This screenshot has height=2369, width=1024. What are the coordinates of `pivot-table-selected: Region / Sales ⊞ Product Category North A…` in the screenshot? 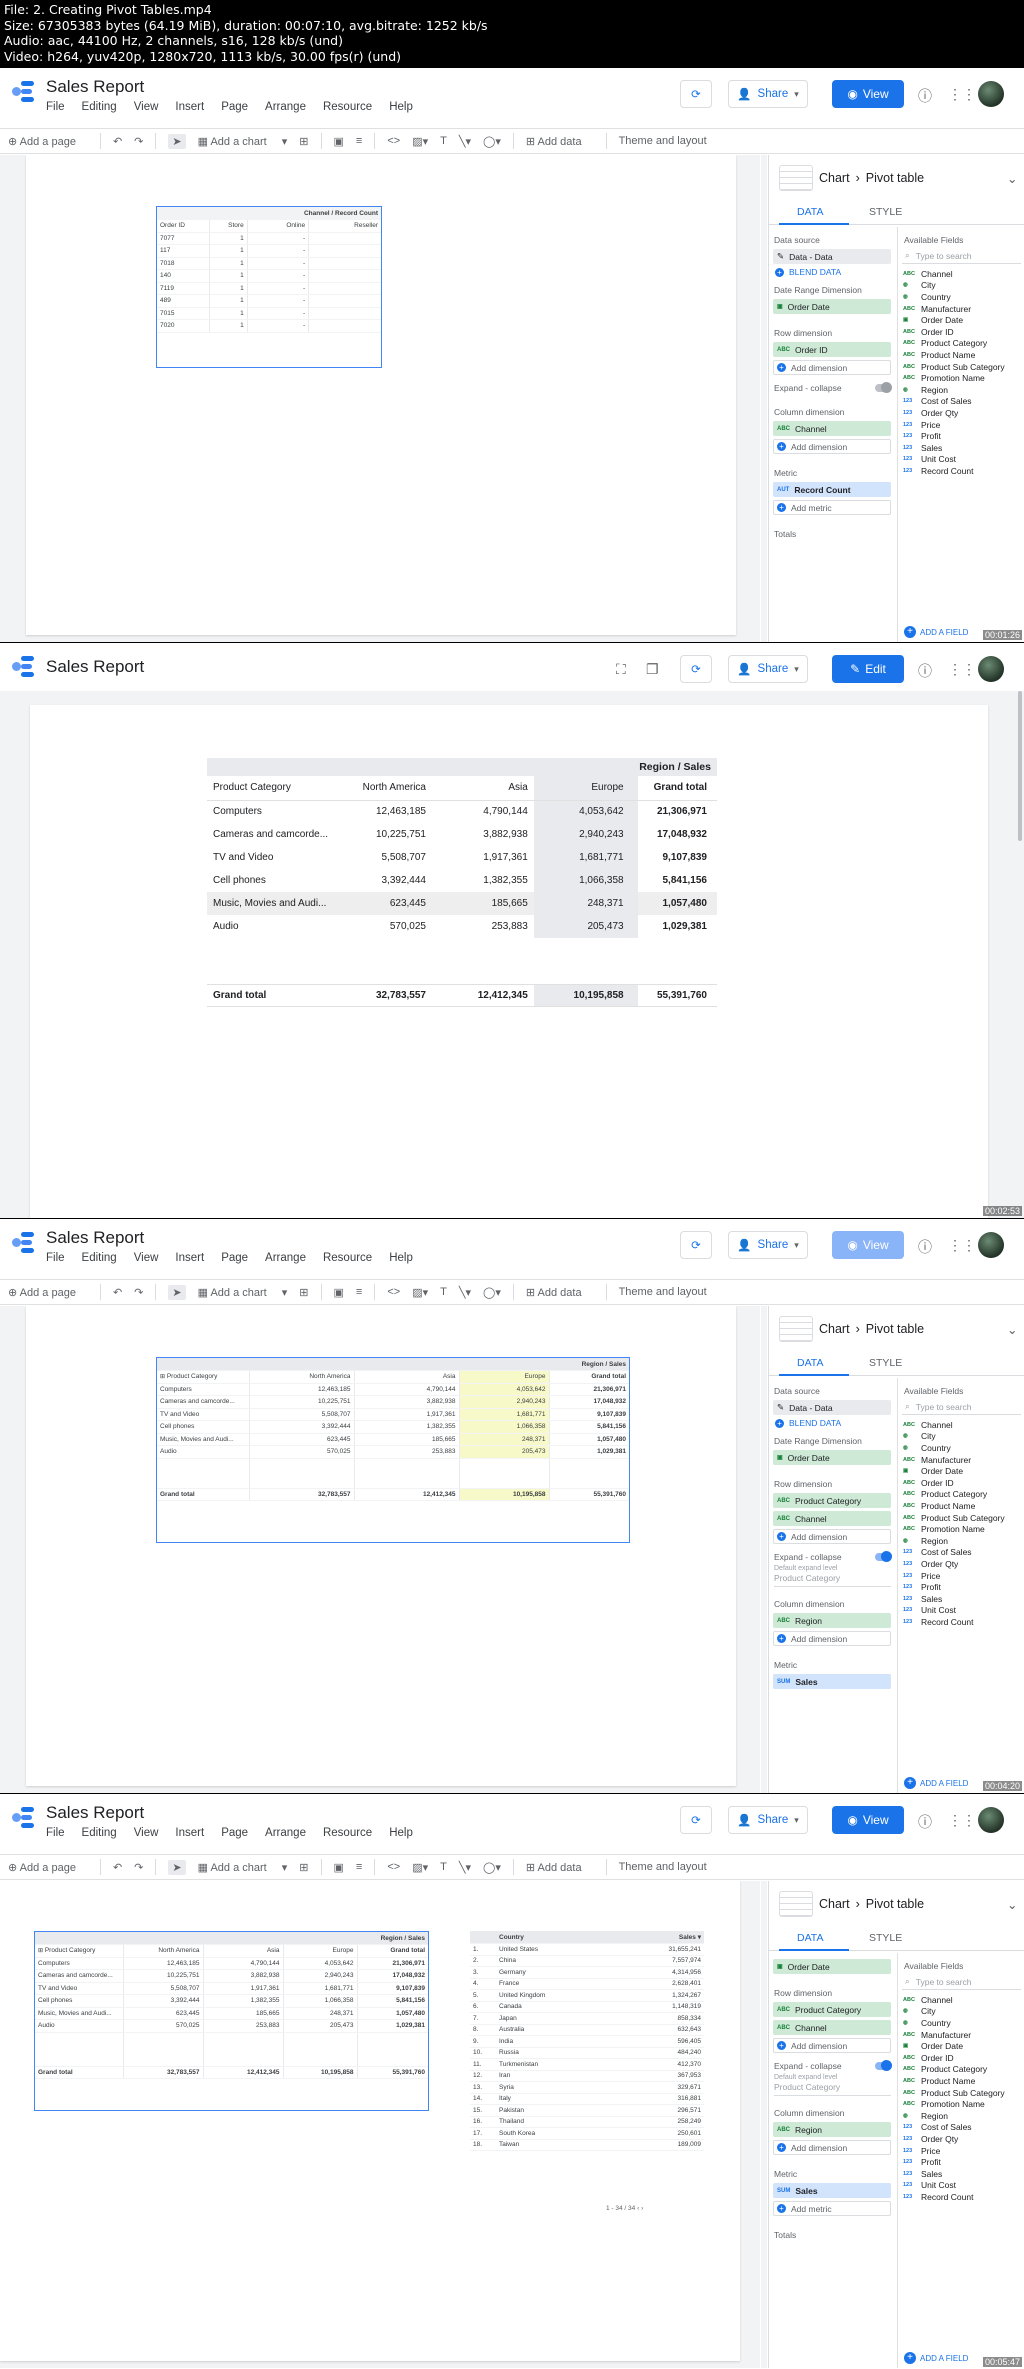 It's located at (231, 2021).